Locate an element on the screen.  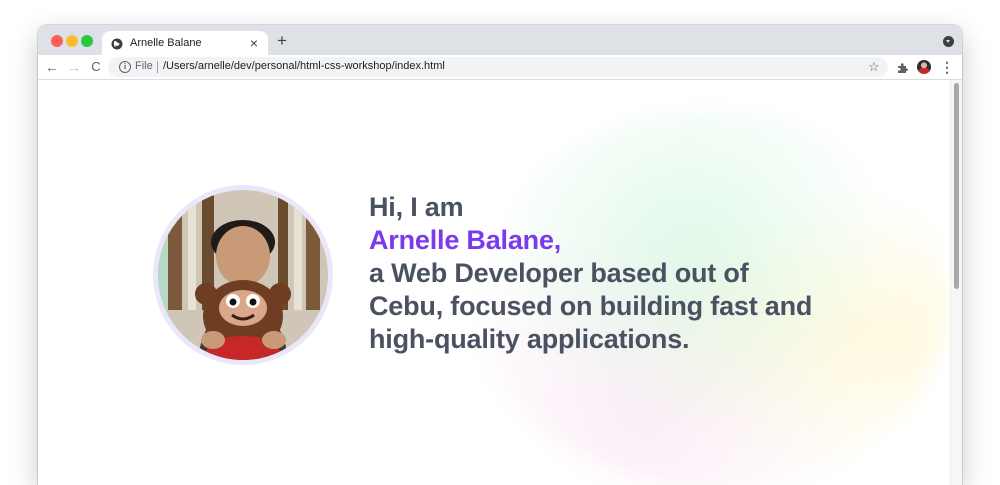
hero-intro-line-3: high-quality applications. is located at coordinates (529, 339).